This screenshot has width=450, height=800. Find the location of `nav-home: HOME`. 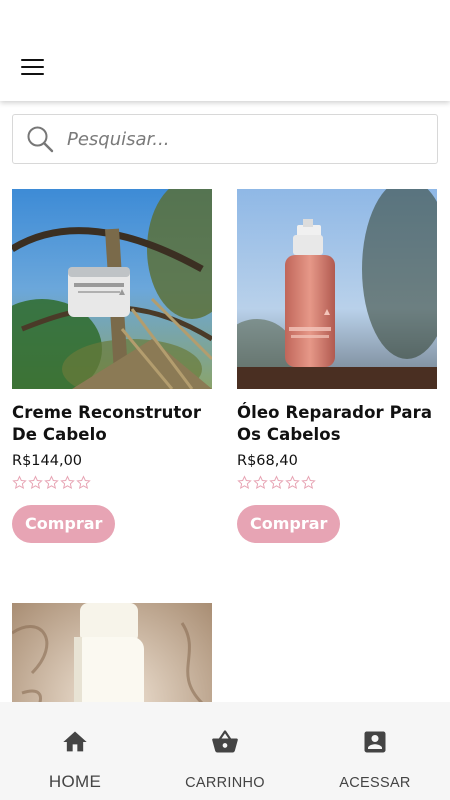

nav-home: HOME is located at coordinates (75, 751).